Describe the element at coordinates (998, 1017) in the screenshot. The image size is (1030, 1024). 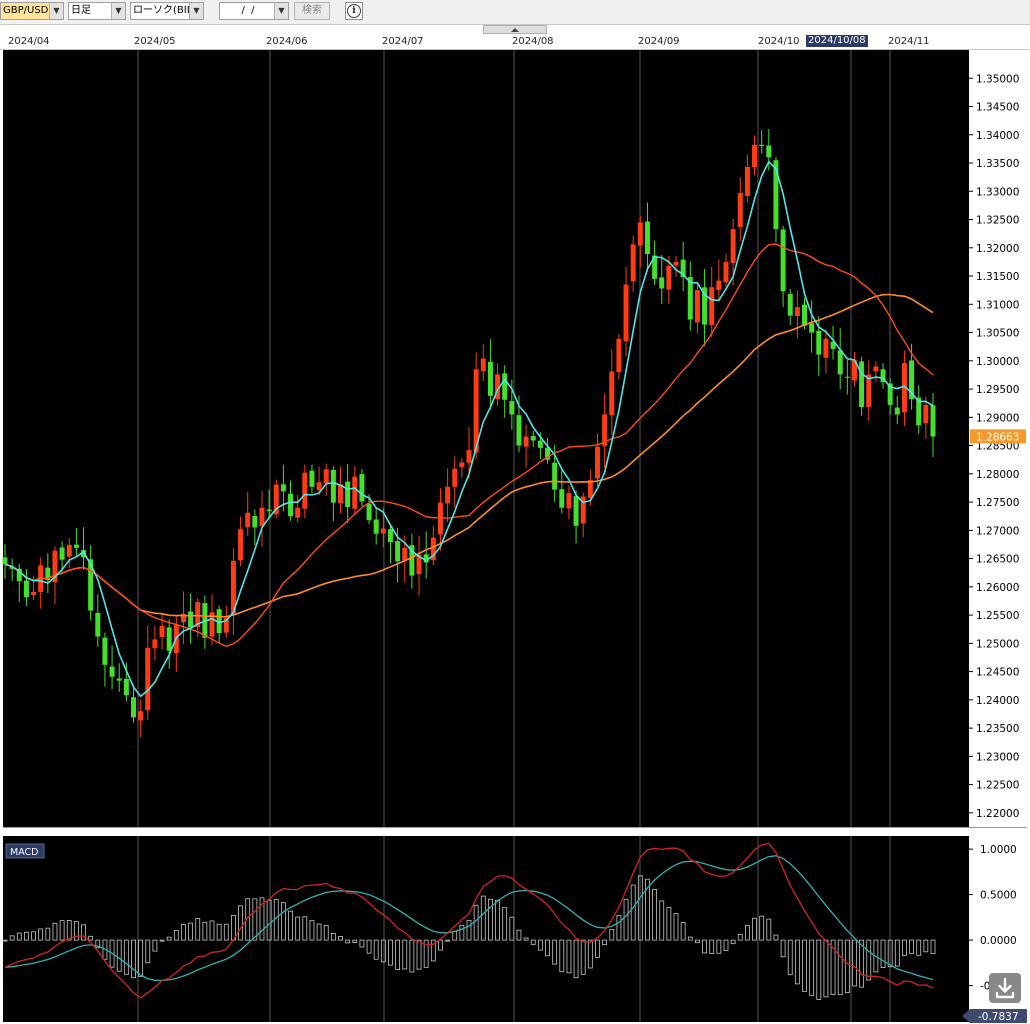
I see `macd-value-label: -0.7837` at that location.